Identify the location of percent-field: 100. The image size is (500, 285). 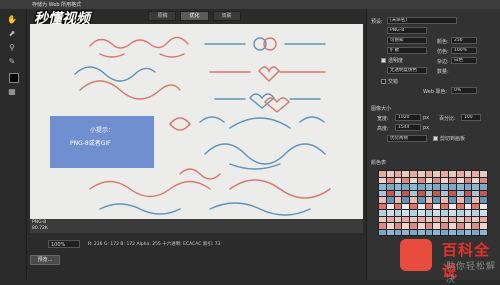
(471, 117).